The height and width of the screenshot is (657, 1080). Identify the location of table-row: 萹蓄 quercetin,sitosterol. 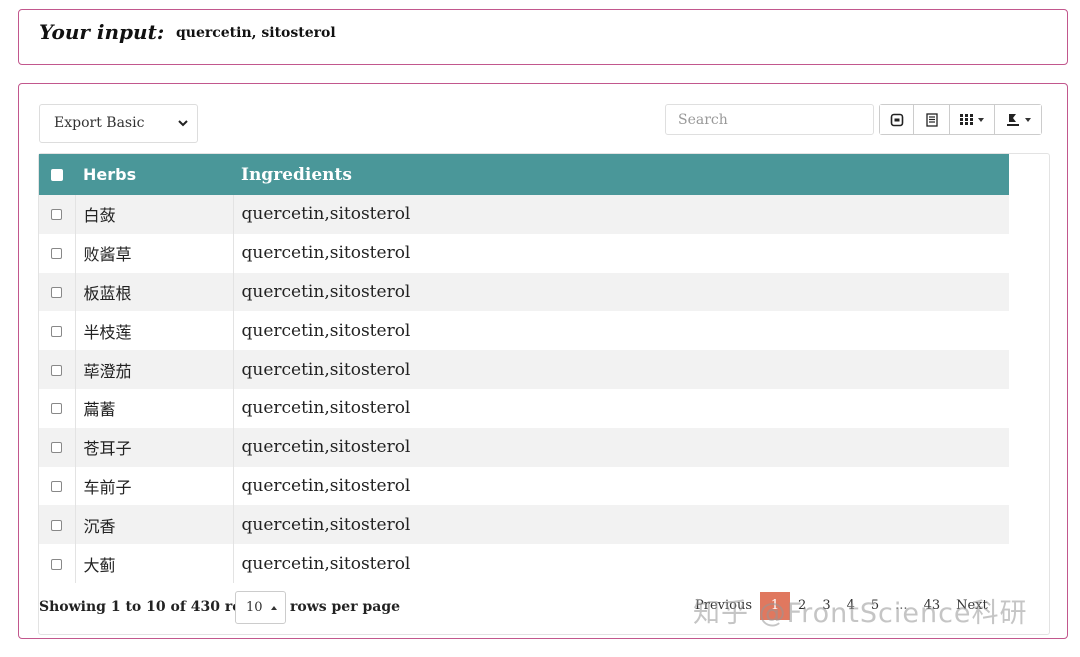
(524, 408).